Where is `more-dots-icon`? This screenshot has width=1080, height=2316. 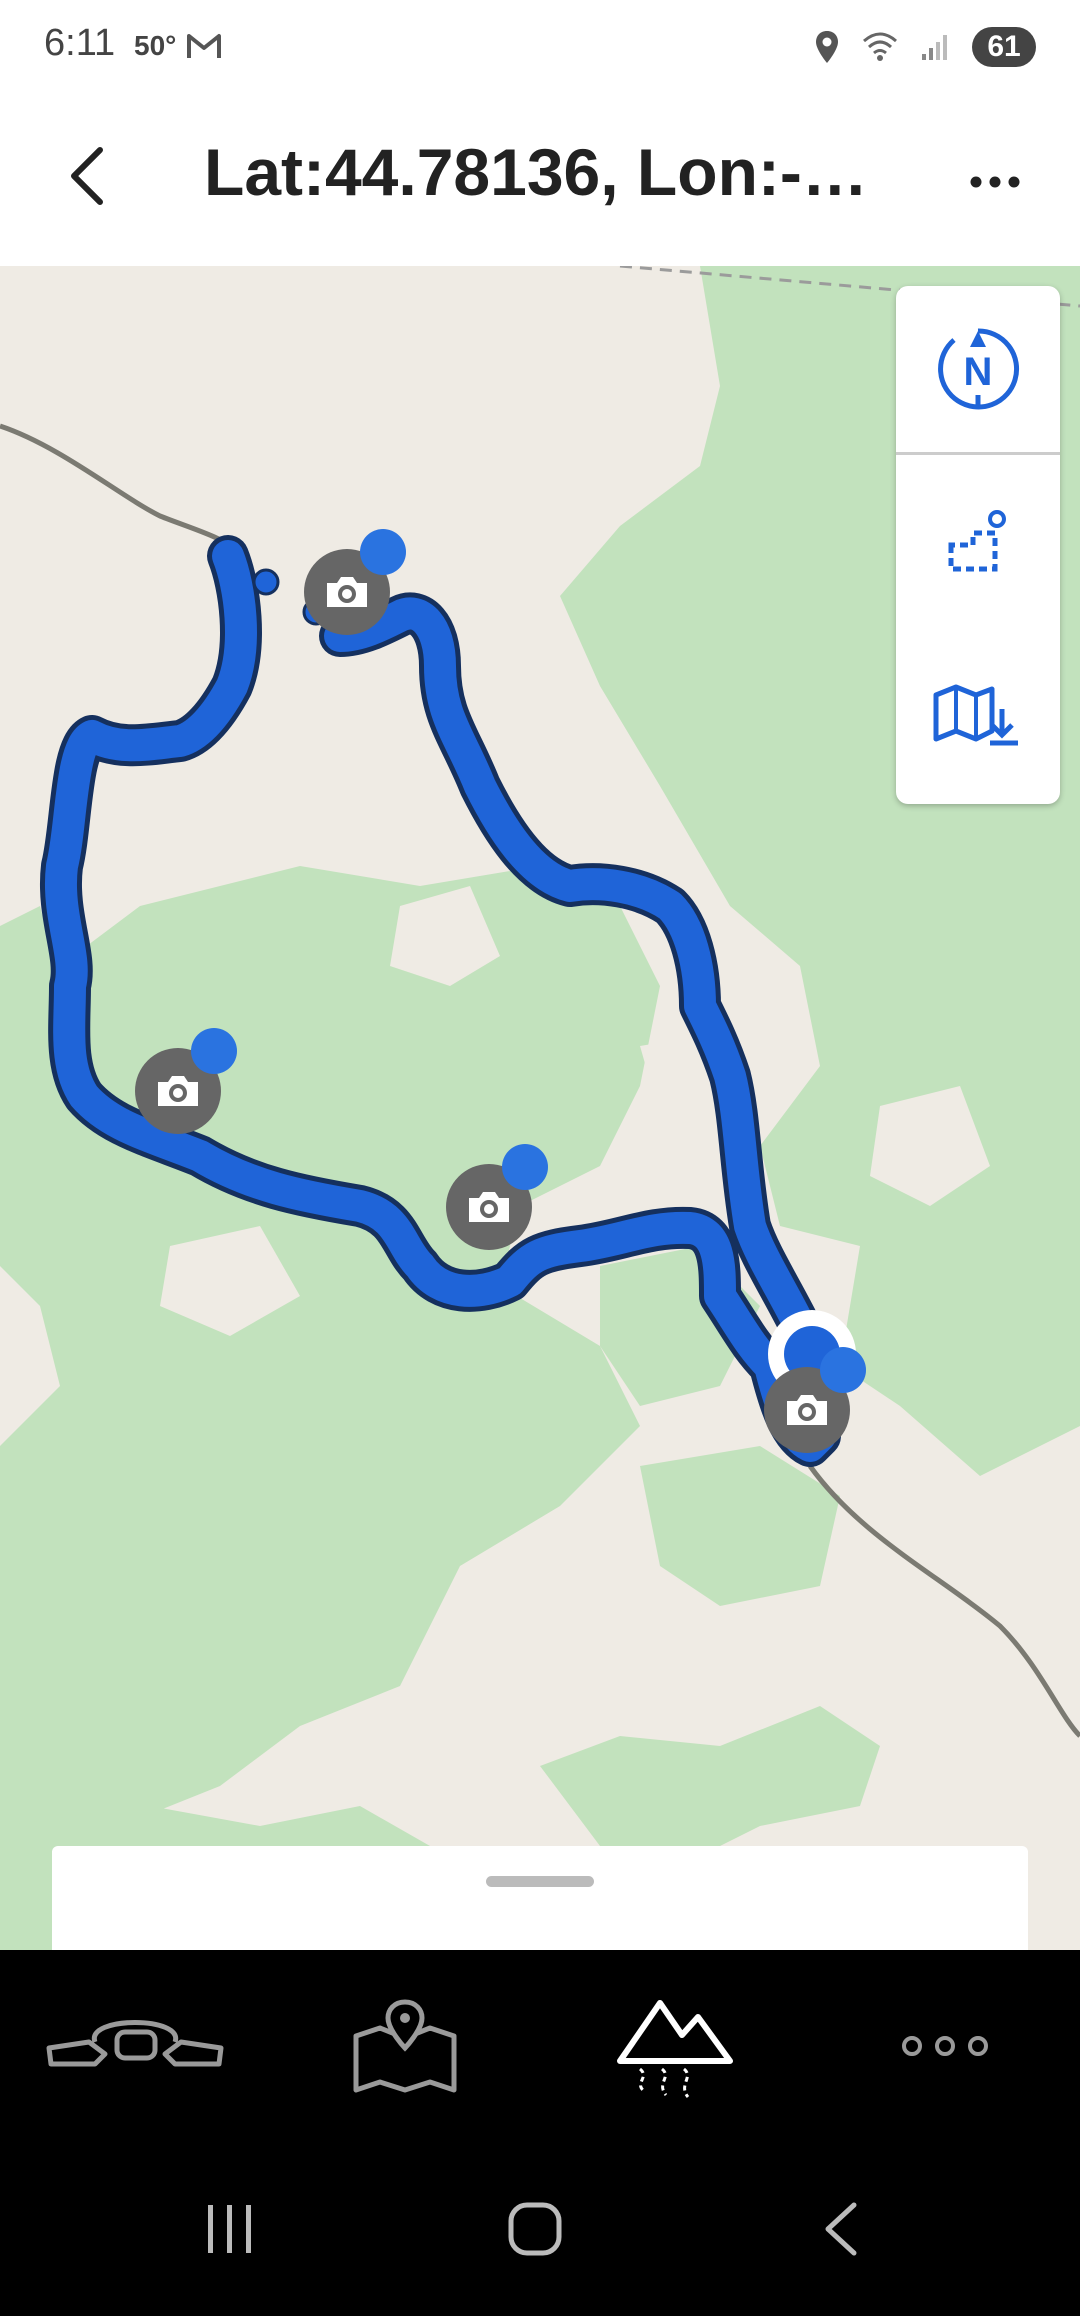
more-dots-icon is located at coordinates (945, 2046).